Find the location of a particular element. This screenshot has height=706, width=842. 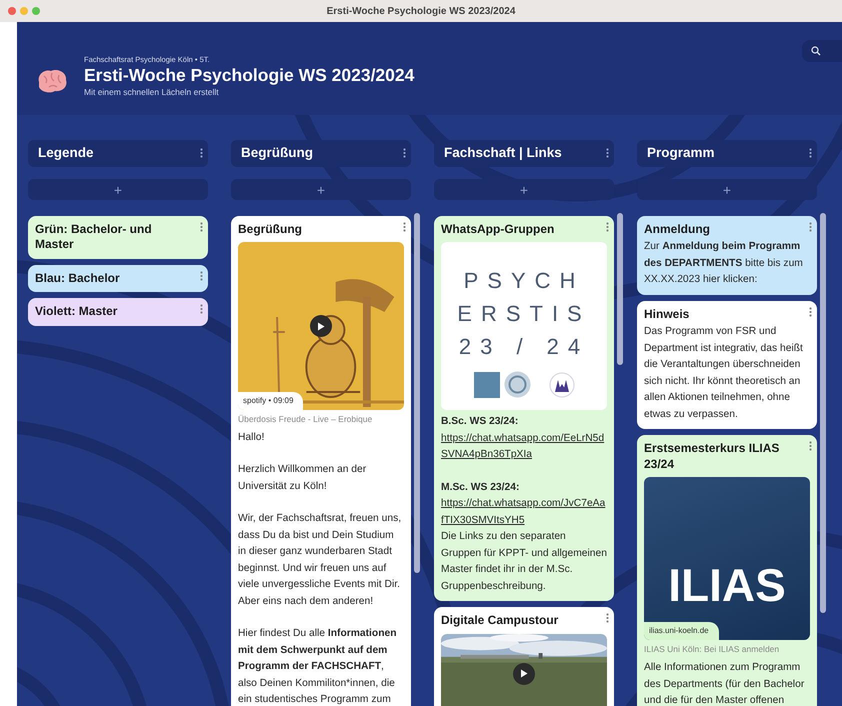

graphic-text: PSYCH is located at coordinates (524, 281).